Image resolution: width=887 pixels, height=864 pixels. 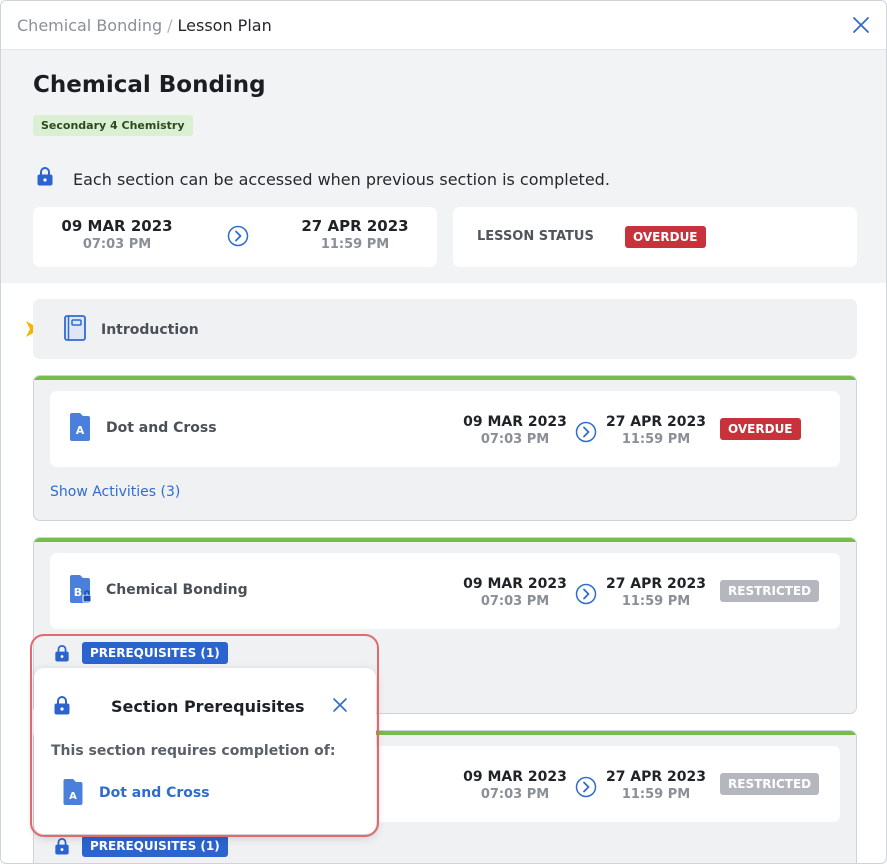 I want to click on end-datetime: 27 APR 2023 11:59 PM, so click(x=355, y=234).